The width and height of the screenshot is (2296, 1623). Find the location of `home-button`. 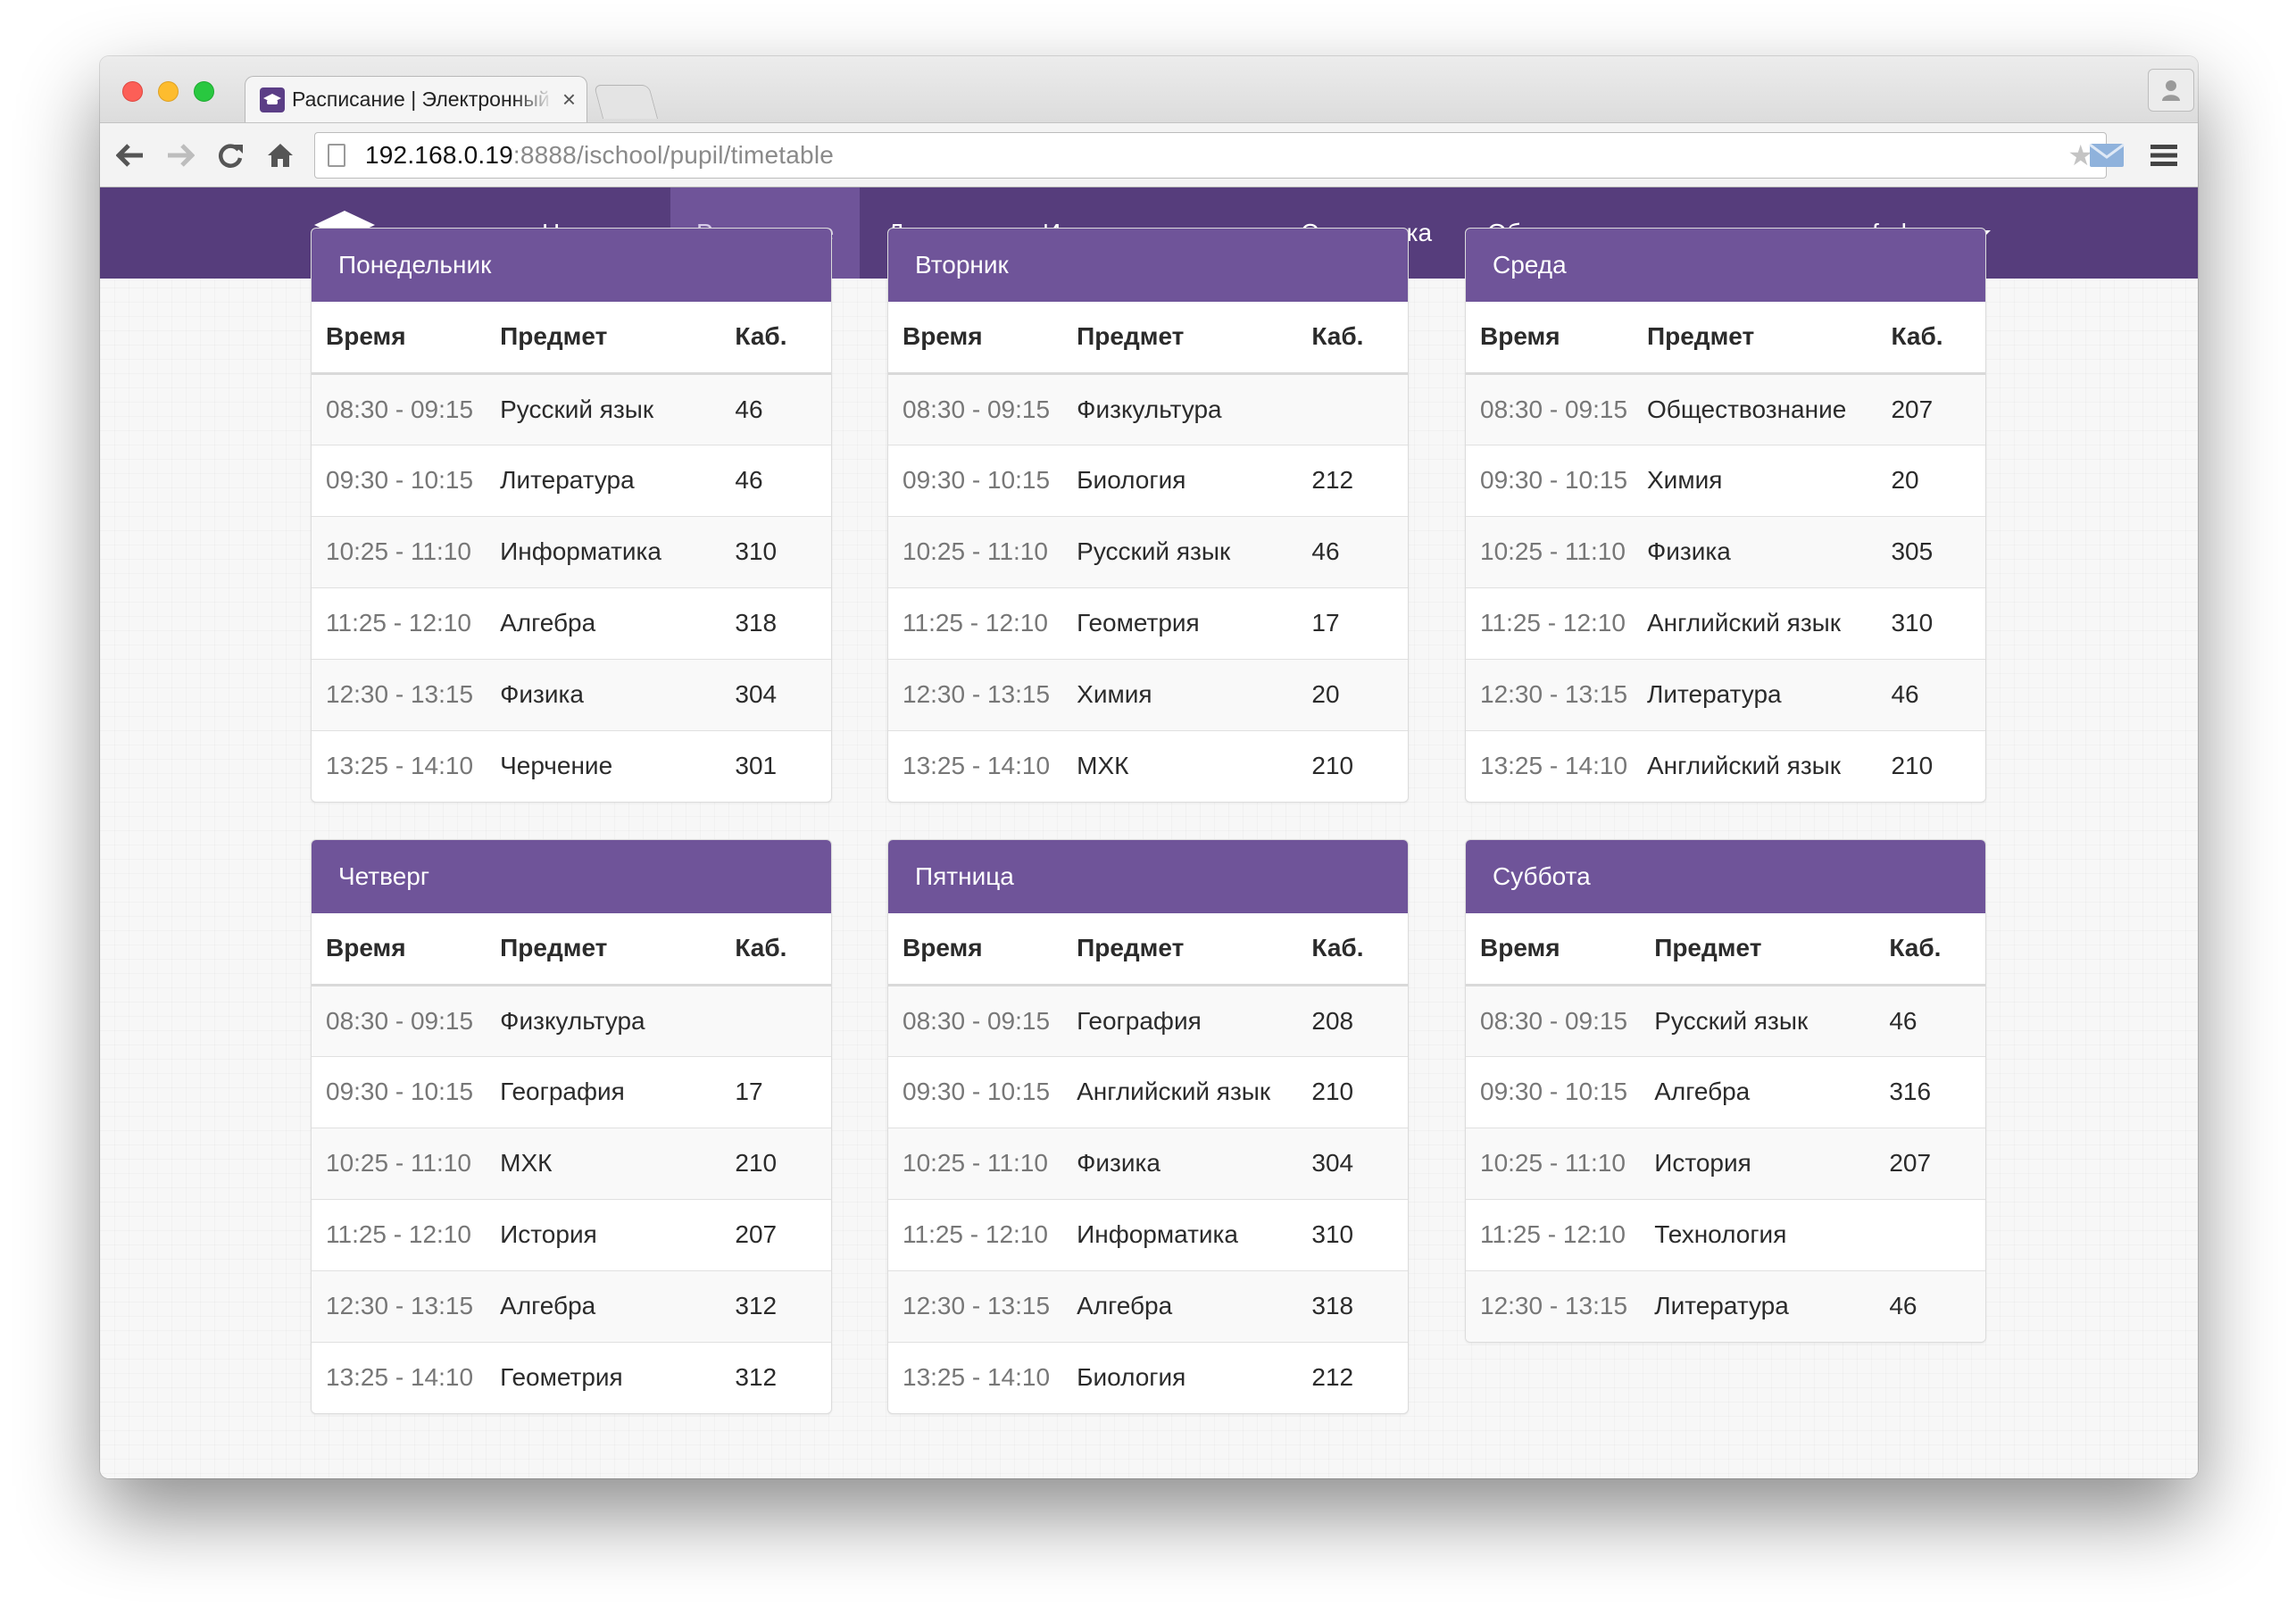

home-button is located at coordinates (280, 155).